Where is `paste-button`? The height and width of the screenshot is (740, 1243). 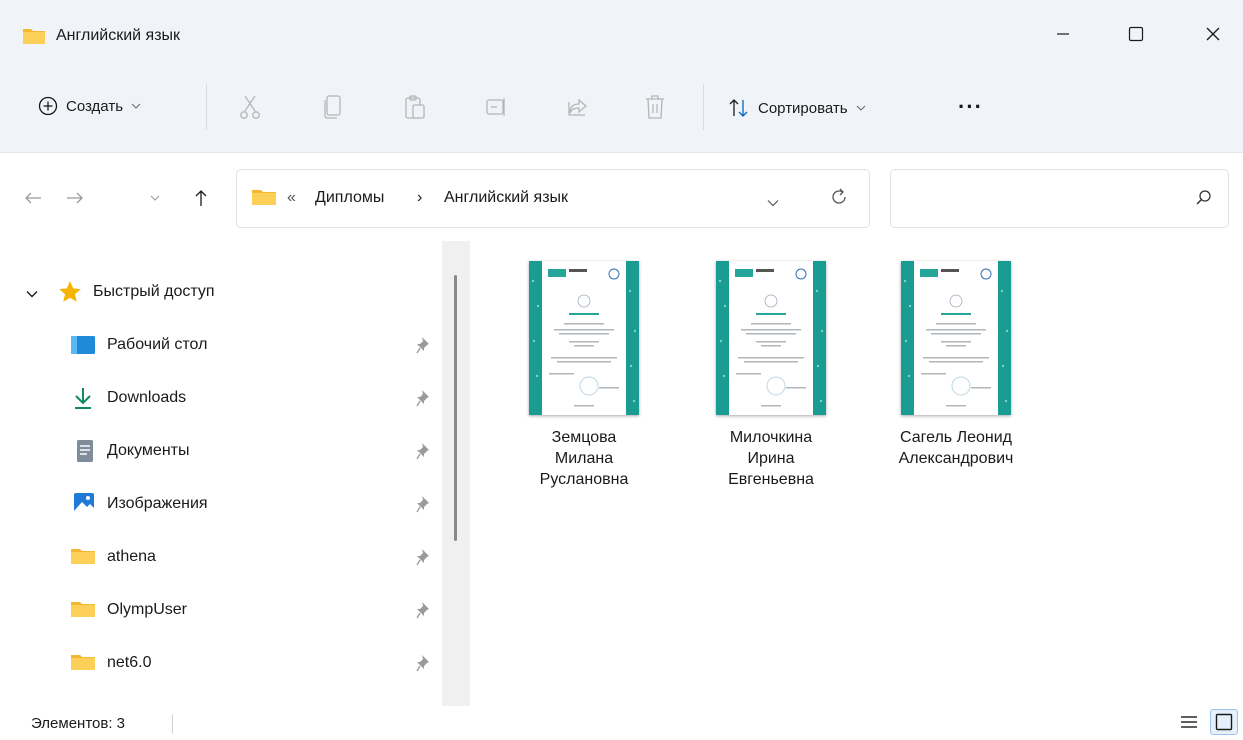
paste-button is located at coordinates (415, 107).